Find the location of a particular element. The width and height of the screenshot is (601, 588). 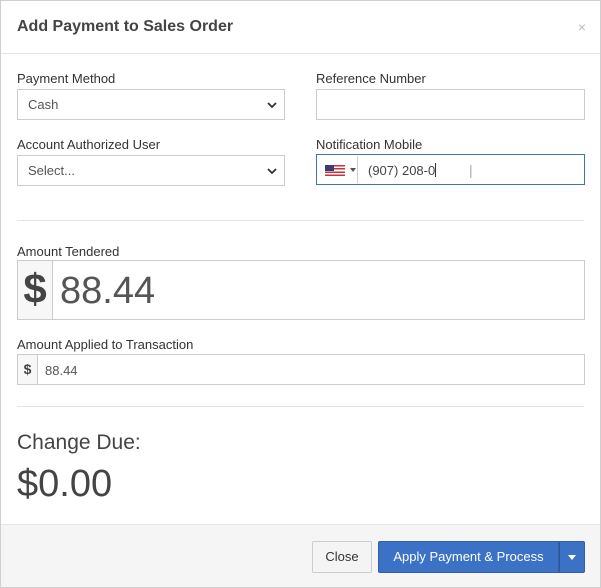

change-due-value: $0.00 is located at coordinates (65, 484).